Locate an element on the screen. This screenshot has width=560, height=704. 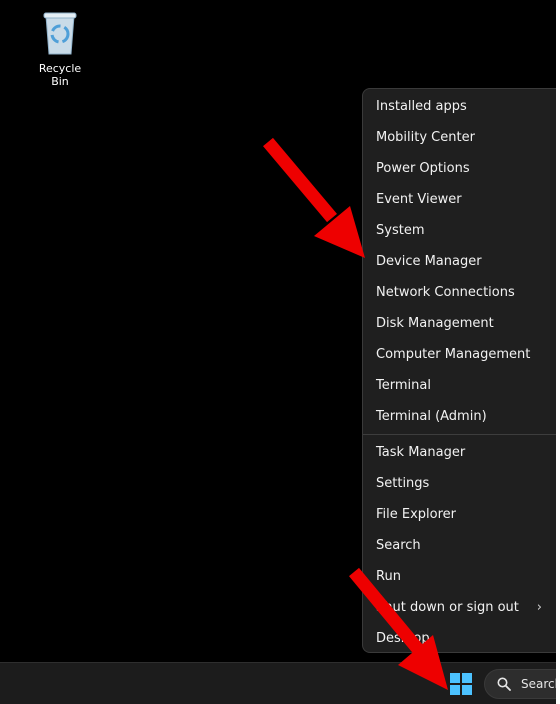
menu-item-terminal-admin: Terminal (Admin) is located at coordinates (459, 416).